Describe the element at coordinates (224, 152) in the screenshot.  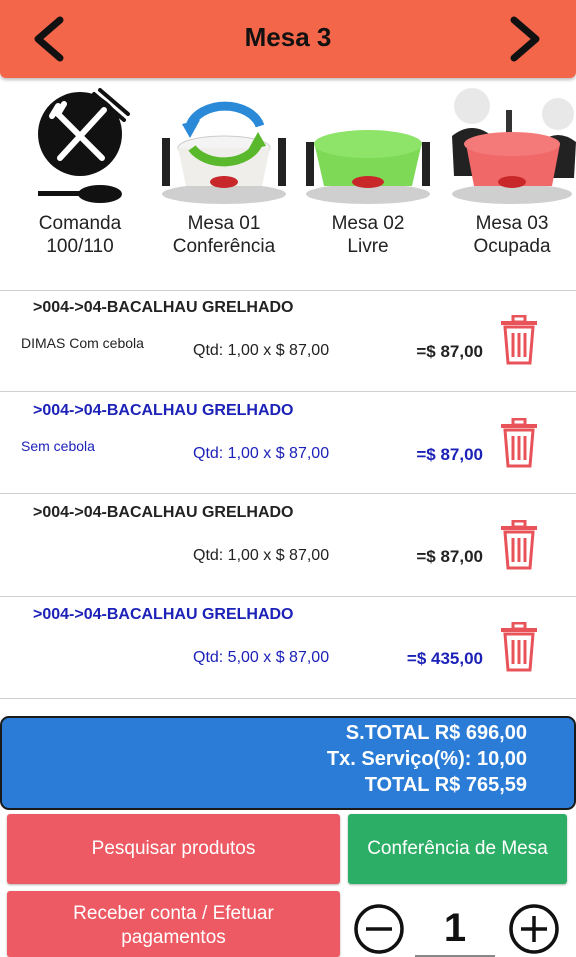
I see `table-refresh-icon` at that location.